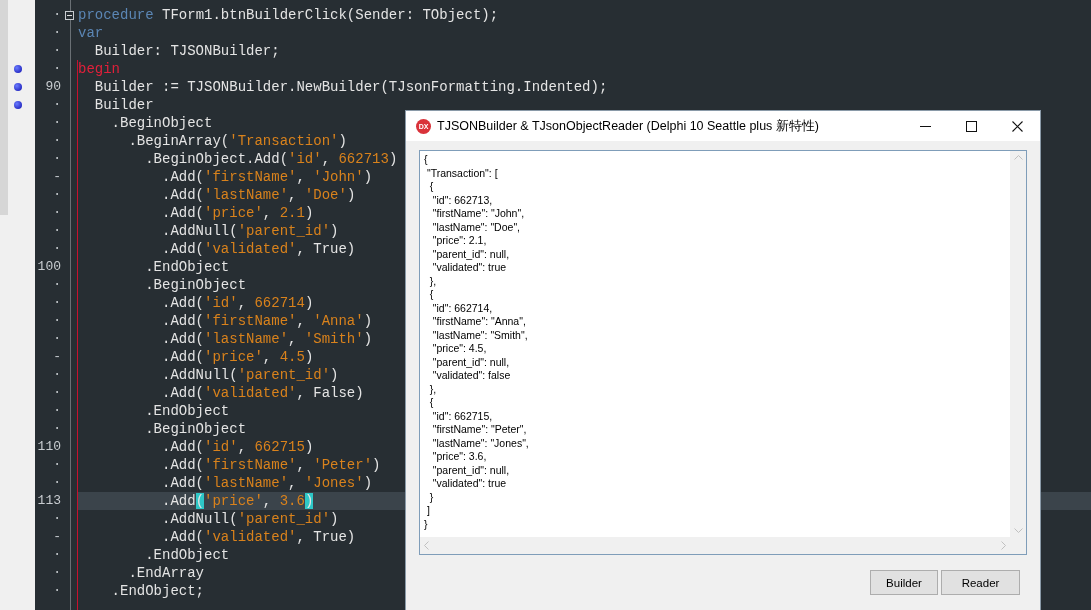  What do you see at coordinates (462, 200) in the screenshot?
I see `json-line: "id": 662713,` at bounding box center [462, 200].